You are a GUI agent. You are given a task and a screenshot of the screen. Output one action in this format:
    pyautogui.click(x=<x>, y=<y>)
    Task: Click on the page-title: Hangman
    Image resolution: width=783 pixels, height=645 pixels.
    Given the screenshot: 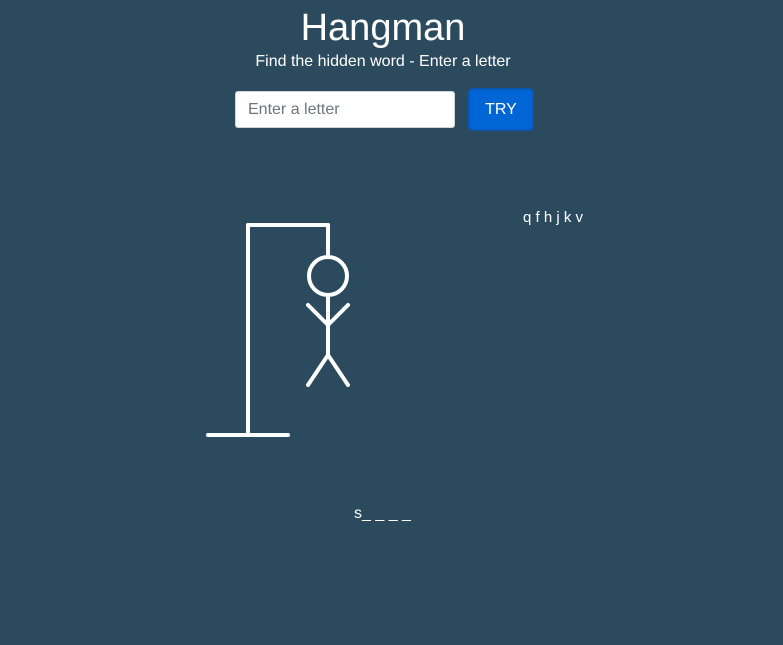 What is the action you would take?
    pyautogui.click(x=383, y=28)
    